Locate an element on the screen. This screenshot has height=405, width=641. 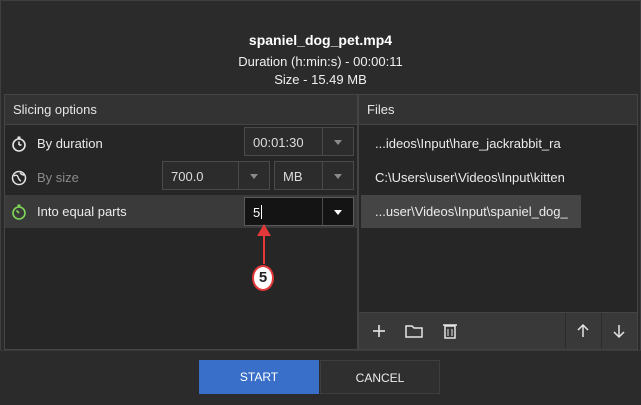
start-button: START is located at coordinates (259, 377).